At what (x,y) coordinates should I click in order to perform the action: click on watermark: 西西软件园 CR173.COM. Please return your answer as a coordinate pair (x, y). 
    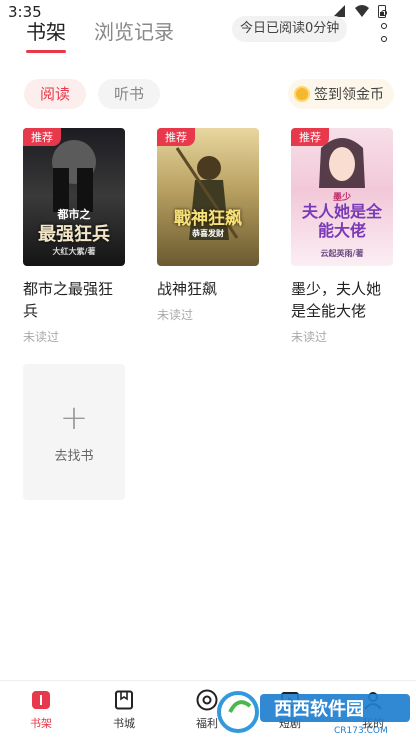
    Looking at the image, I should click on (314, 712).